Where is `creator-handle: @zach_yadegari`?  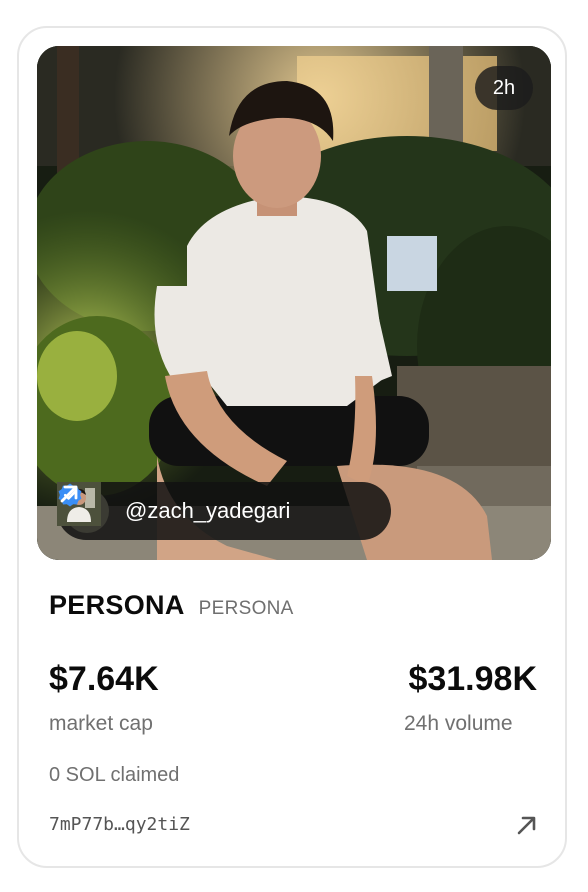 creator-handle: @zach_yadegari is located at coordinates (207, 511).